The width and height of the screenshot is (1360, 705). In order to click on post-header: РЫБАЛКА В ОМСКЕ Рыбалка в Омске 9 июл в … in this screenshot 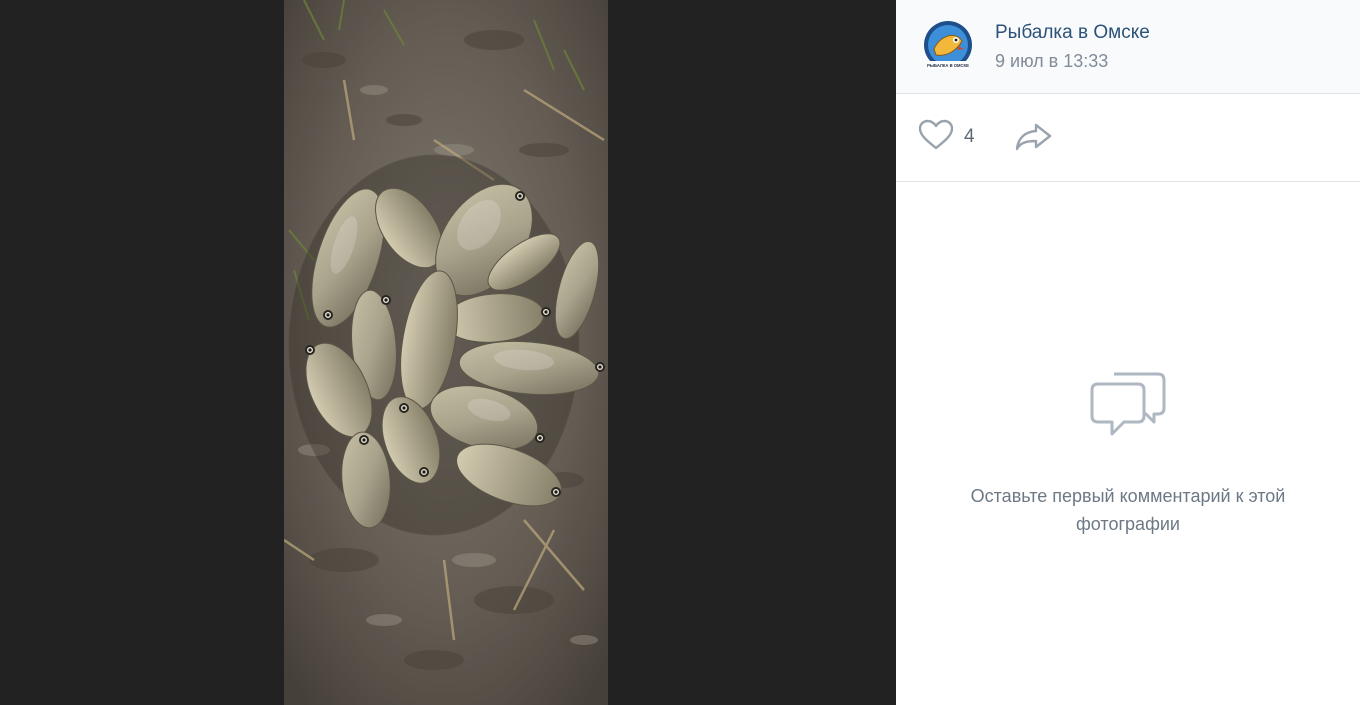, I will do `click(1128, 47)`.